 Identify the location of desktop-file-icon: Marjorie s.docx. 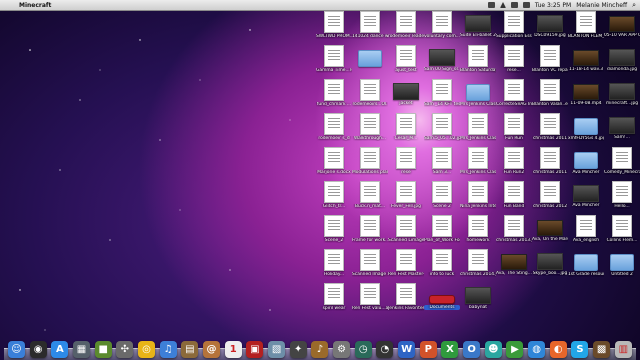
(334, 164).